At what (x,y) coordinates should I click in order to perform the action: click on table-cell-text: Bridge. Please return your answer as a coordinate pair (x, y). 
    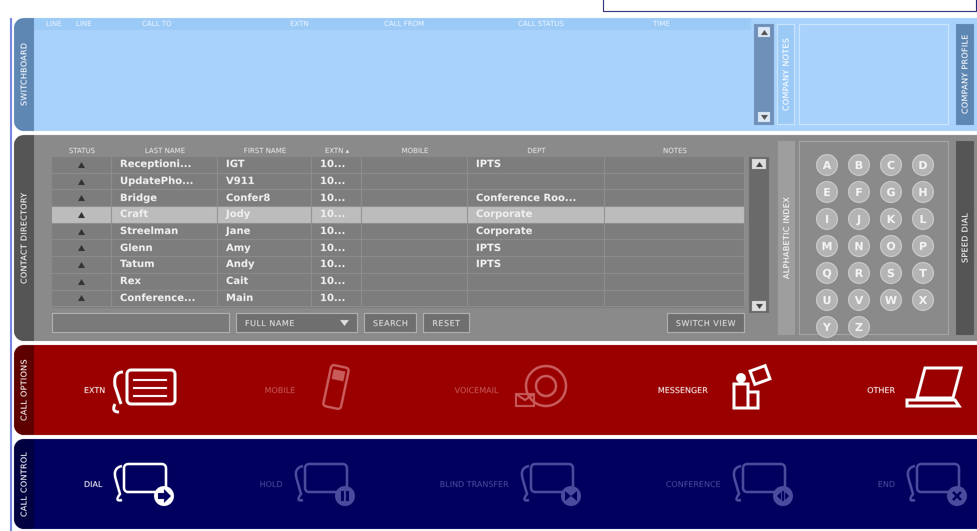
    Looking at the image, I should click on (139, 199).